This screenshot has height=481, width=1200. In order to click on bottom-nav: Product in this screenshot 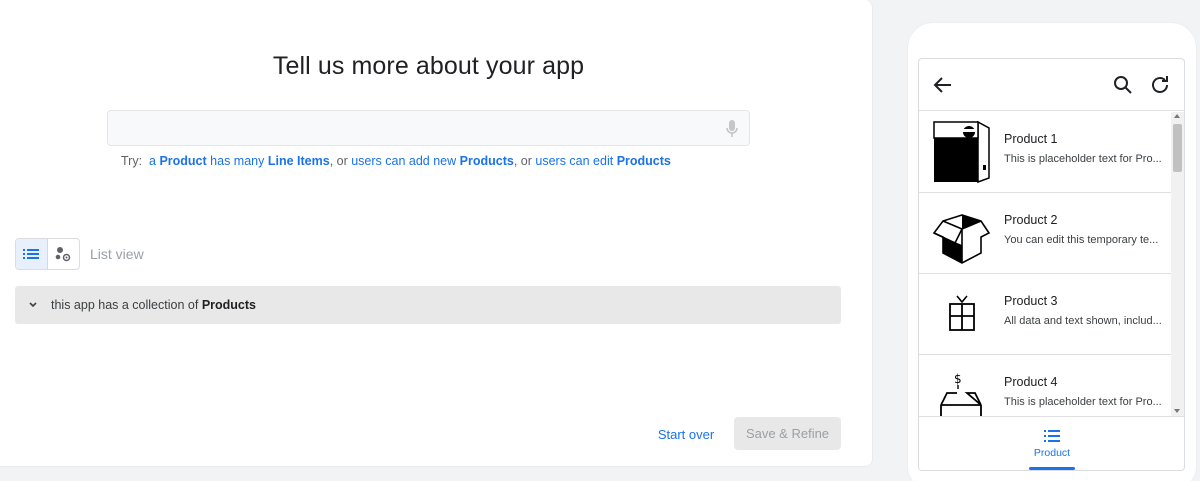, I will do `click(1051, 443)`.